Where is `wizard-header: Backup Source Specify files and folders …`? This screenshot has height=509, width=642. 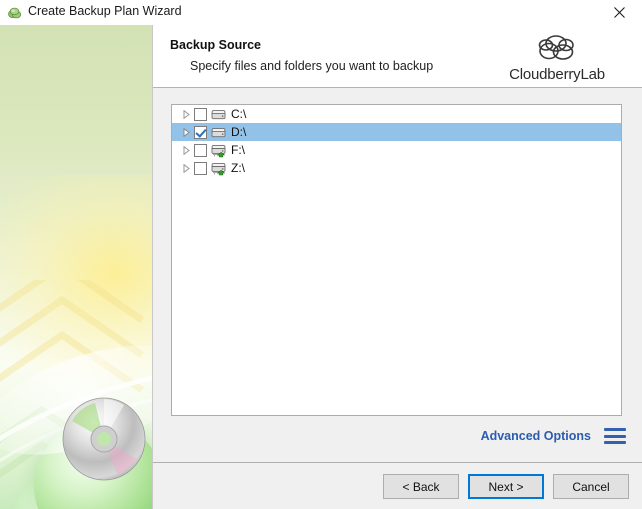
wizard-header: Backup Source Specify files and folders … is located at coordinates (397, 56).